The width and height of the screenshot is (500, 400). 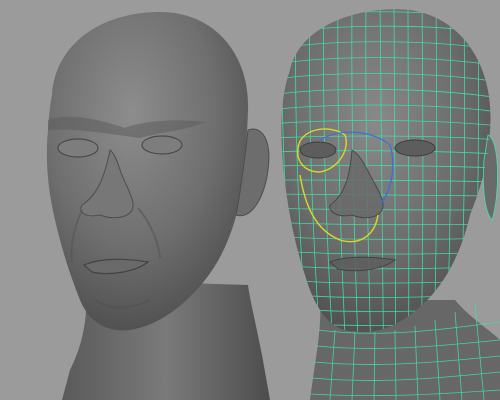 What do you see at coordinates (162, 145) in the screenshot?
I see `eye-right-smooth` at bounding box center [162, 145].